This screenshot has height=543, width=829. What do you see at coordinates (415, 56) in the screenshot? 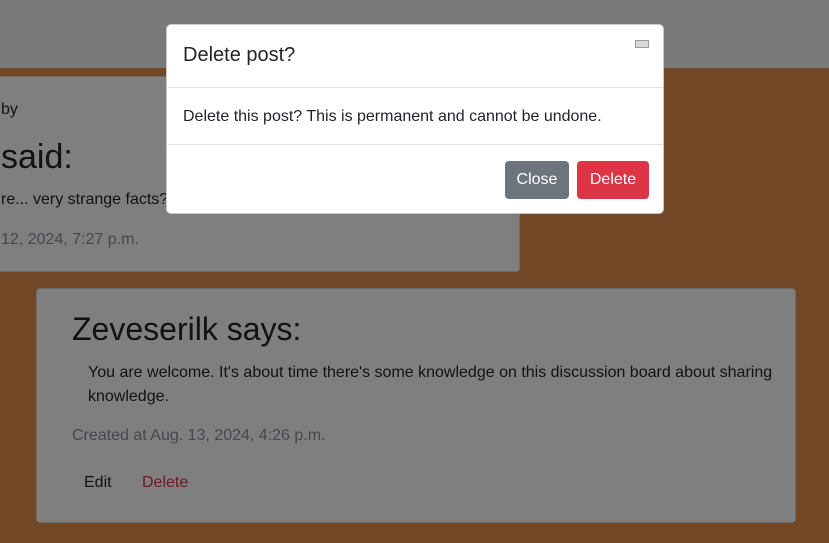
I see `modal-header: Delete post?` at bounding box center [415, 56].